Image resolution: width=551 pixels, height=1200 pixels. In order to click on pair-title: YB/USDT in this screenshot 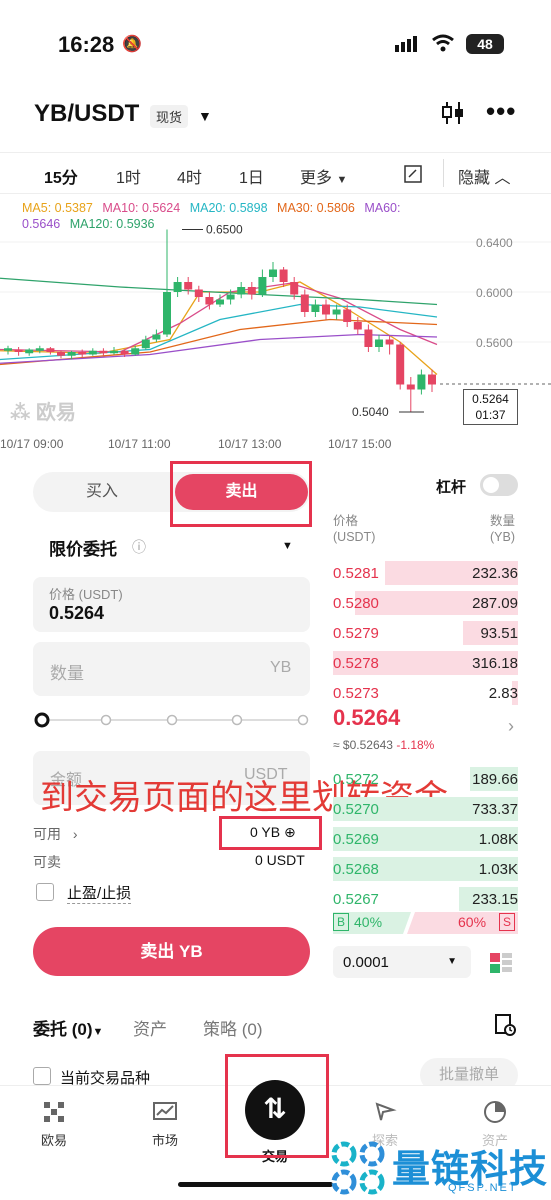, I will do `click(86, 114)`.